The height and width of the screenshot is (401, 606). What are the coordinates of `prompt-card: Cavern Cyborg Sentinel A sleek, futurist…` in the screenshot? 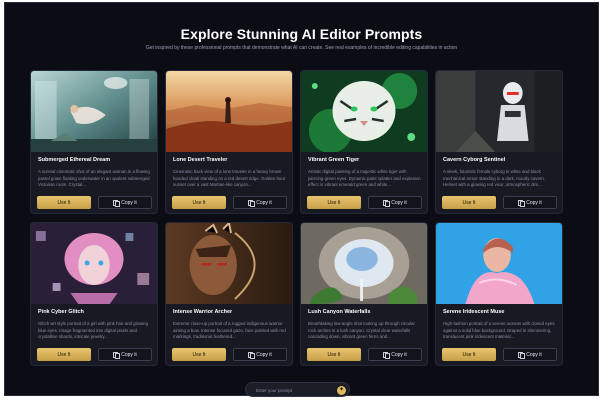 It's located at (499, 142).